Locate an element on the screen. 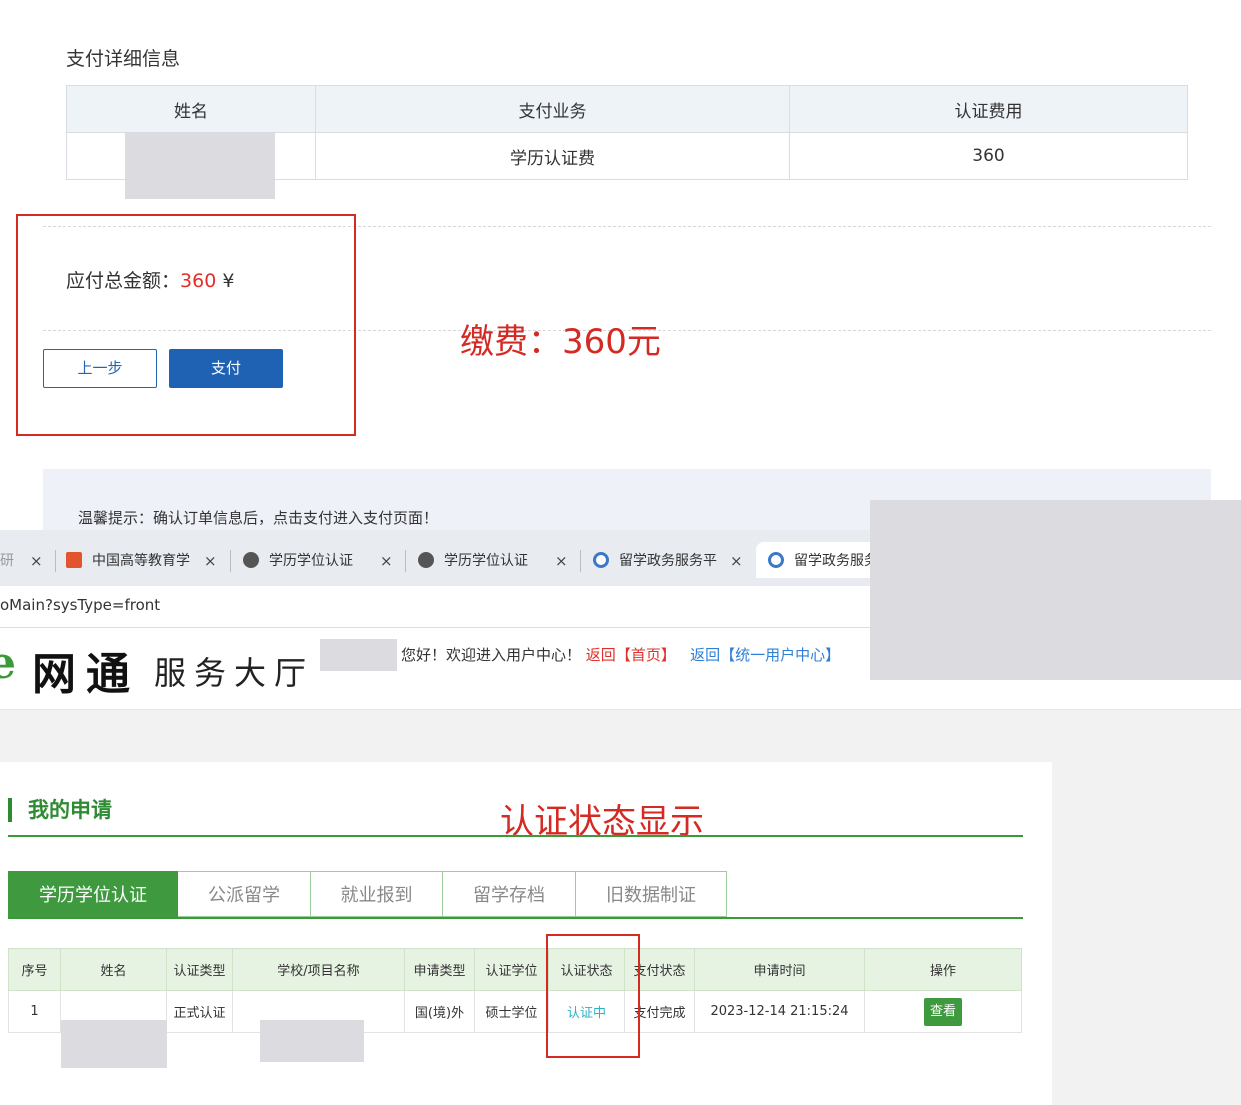  chsi-logo-icon is located at coordinates (74, 560).